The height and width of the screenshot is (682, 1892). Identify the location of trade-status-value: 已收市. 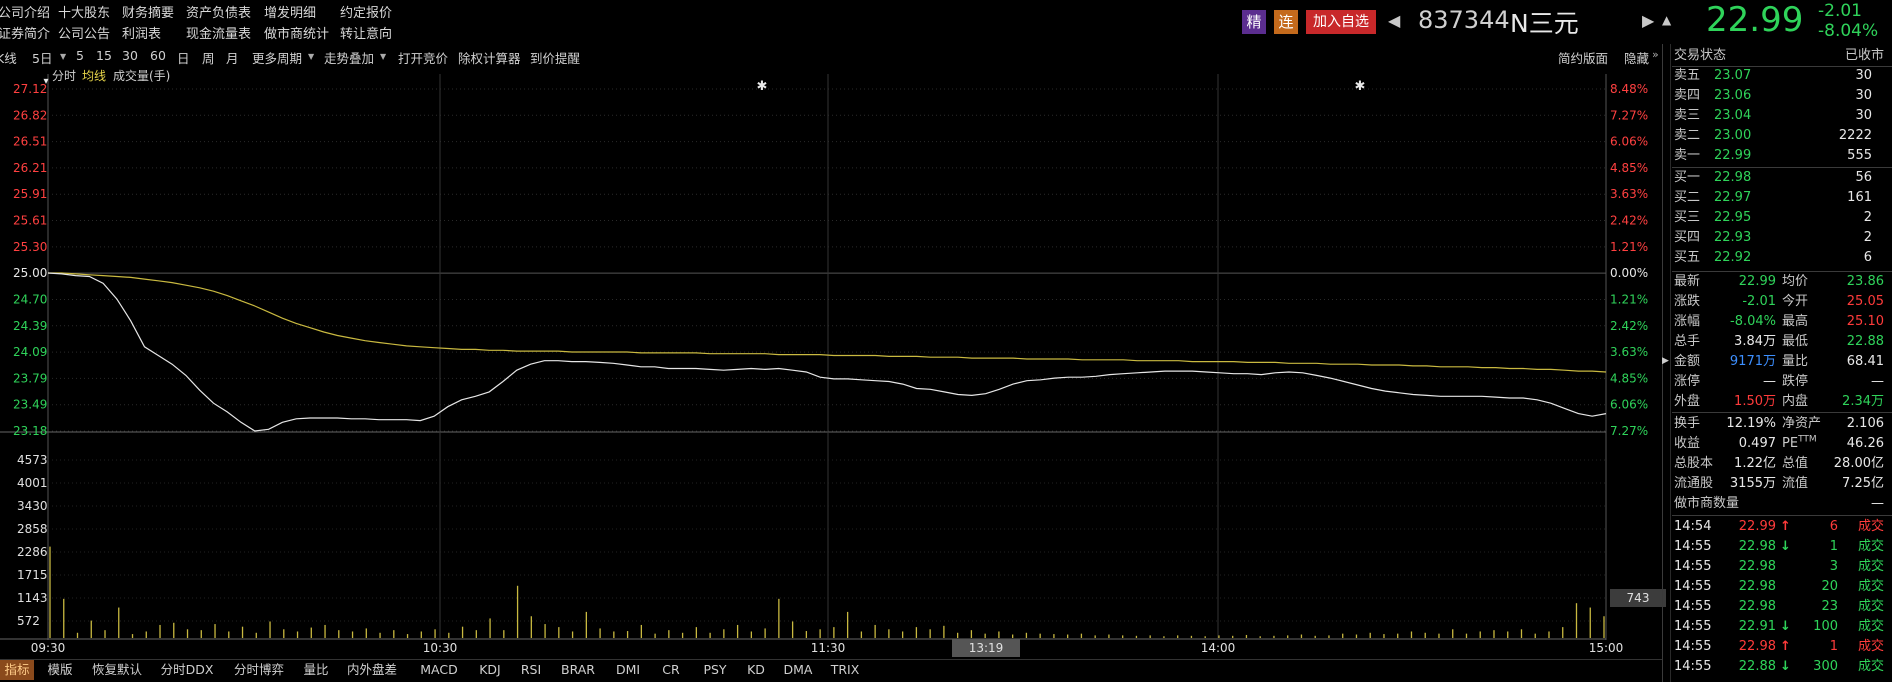
(1864, 55).